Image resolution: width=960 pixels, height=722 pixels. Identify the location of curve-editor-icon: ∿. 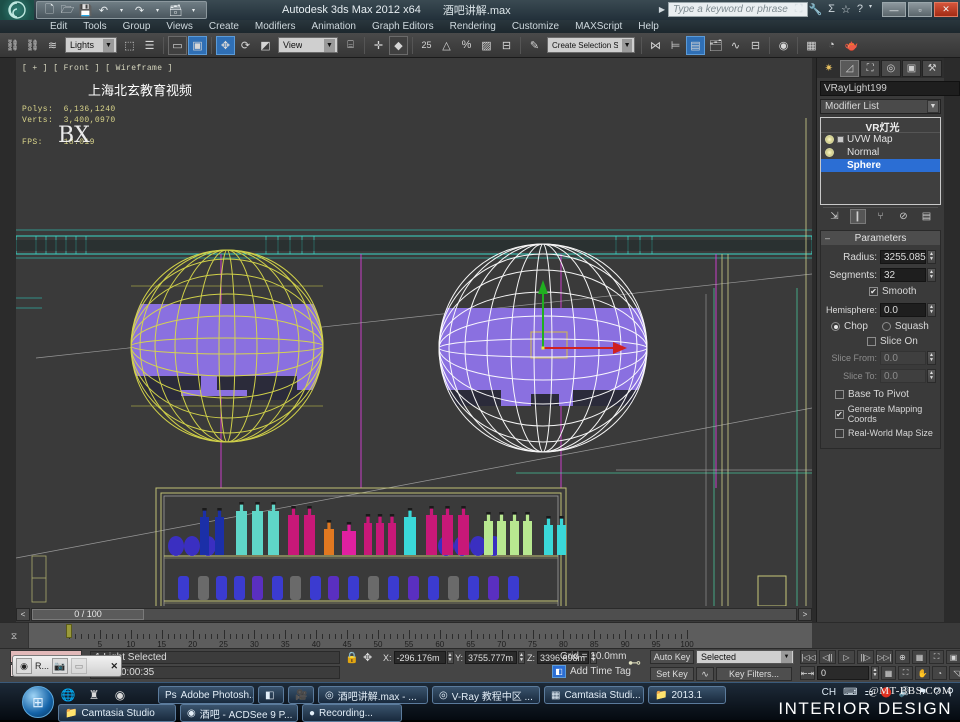
(735, 45).